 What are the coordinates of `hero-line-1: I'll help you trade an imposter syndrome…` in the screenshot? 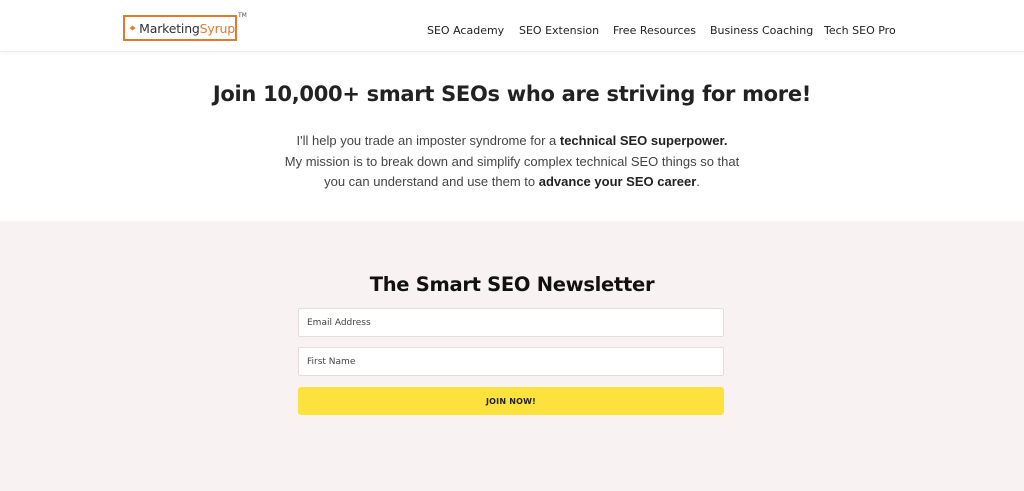 It's located at (512, 140).